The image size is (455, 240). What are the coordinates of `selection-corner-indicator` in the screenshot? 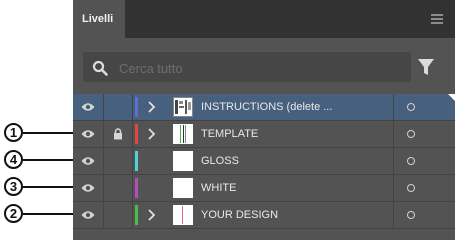 It's located at (451, 97).